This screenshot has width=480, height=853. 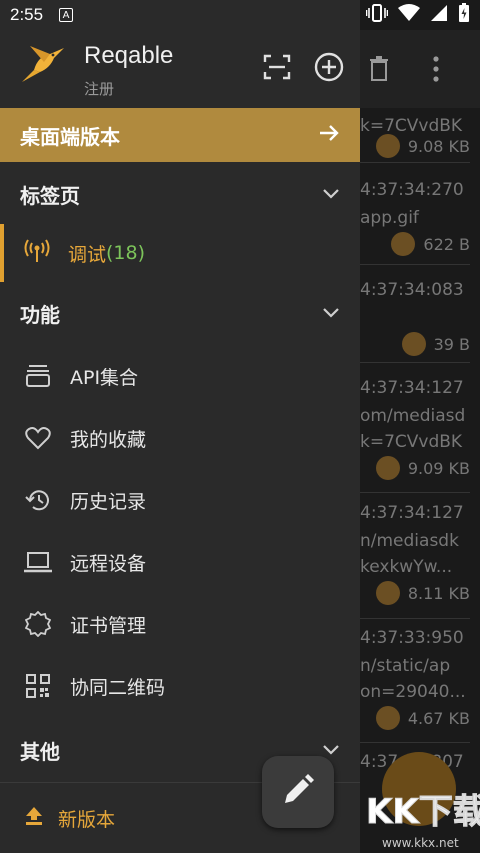 What do you see at coordinates (108, 439) in the screenshot?
I see `menu-item-label: 我的收藏` at bounding box center [108, 439].